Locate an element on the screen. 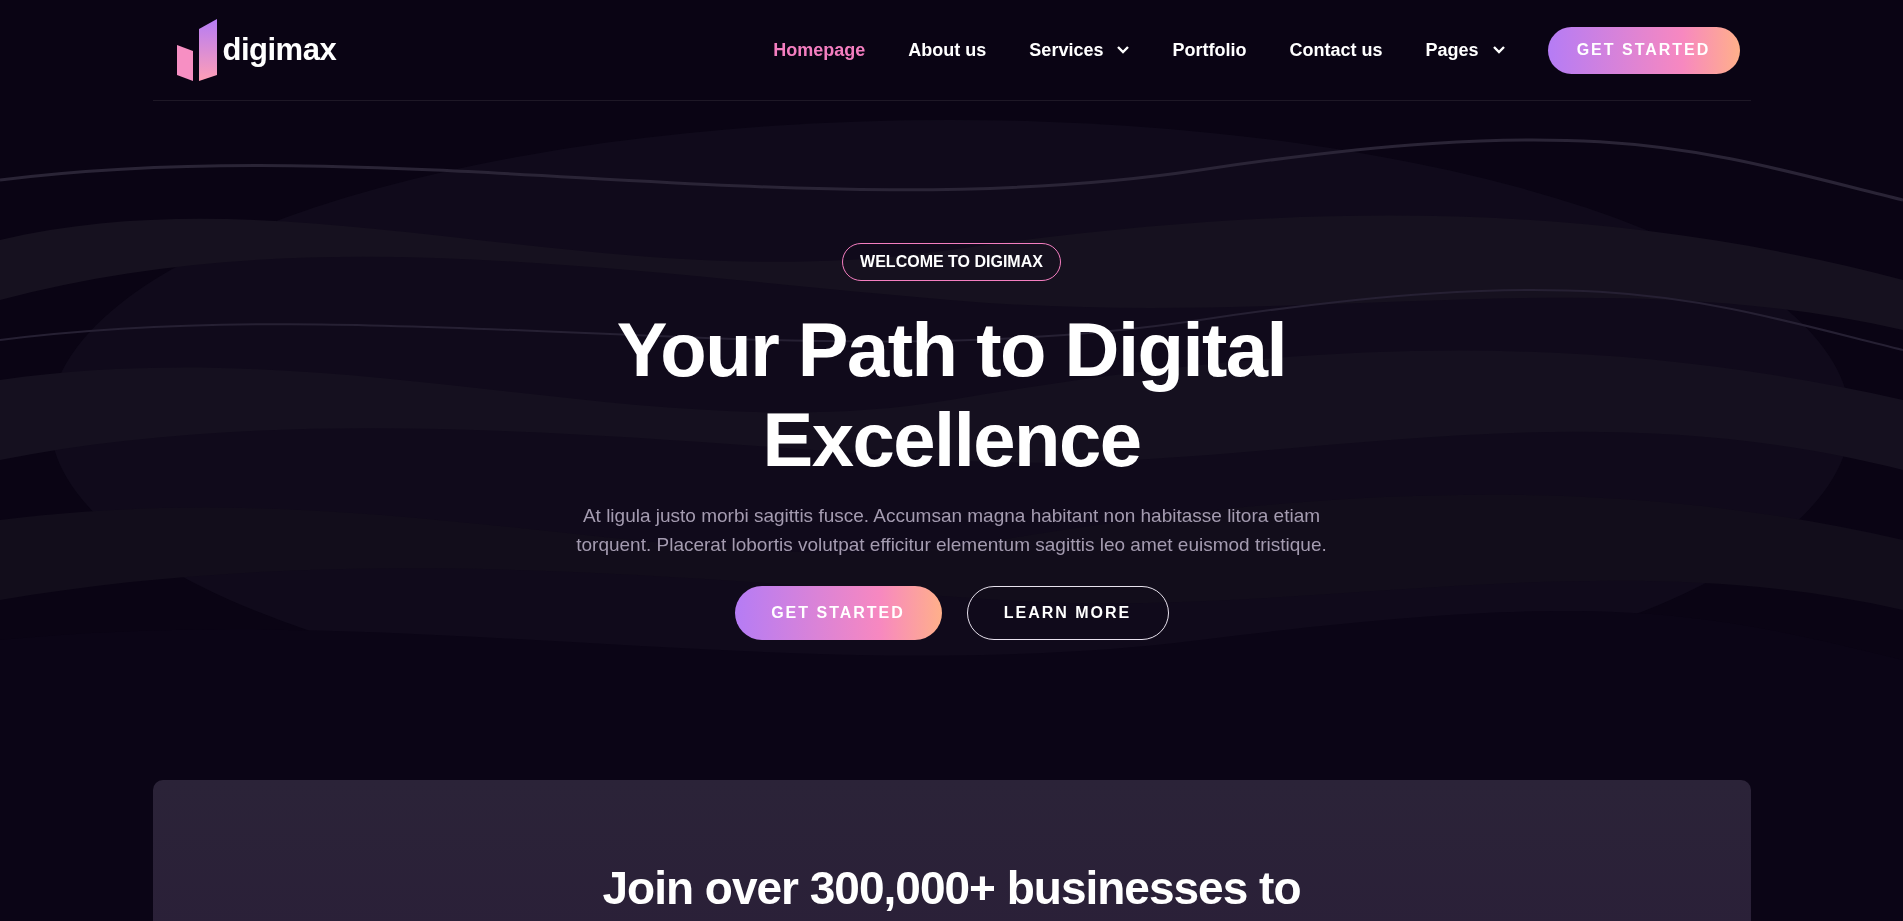  nav-link: Portfolio is located at coordinates (1209, 50).